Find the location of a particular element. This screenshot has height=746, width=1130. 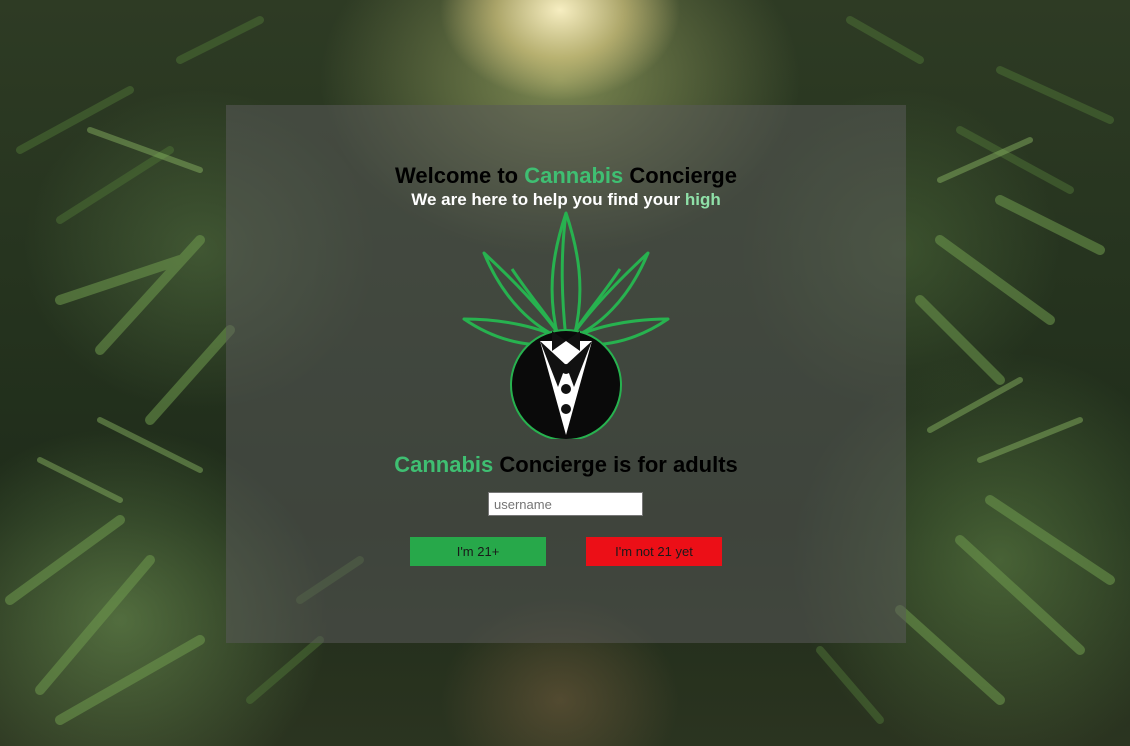

cannabis-leaf-tuxedo-logo-icon is located at coordinates (566, 325).